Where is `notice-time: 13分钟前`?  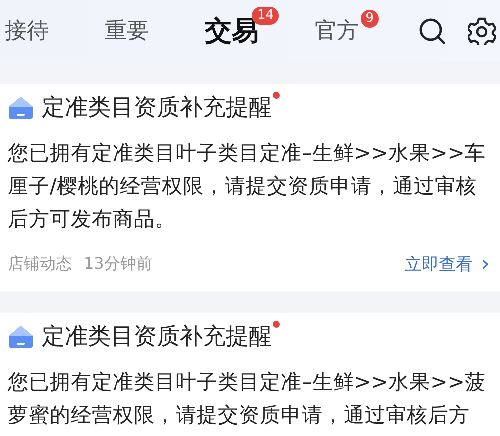 notice-time: 13分钟前 is located at coordinates (118, 264).